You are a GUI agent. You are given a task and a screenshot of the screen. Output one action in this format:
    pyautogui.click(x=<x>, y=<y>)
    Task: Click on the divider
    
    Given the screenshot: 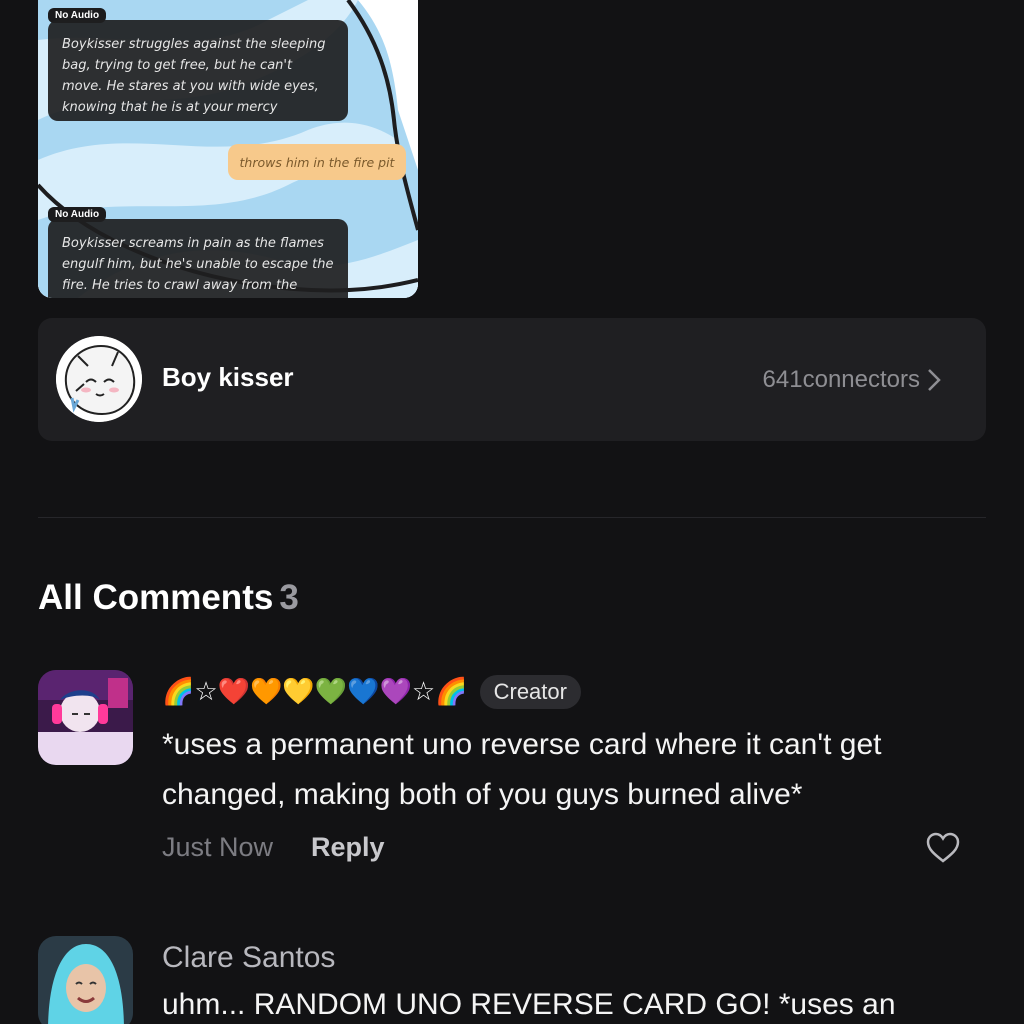 What is the action you would take?
    pyautogui.click(x=512, y=517)
    